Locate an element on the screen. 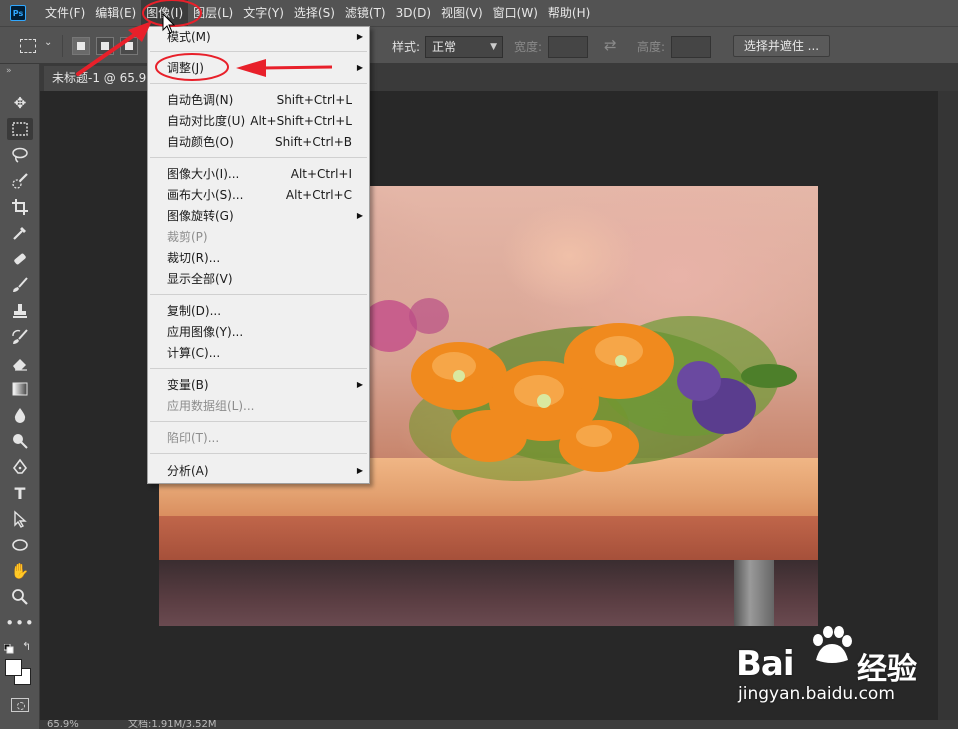  menu-item-analysis: 分析(A) ▶ is located at coordinates (258, 471).